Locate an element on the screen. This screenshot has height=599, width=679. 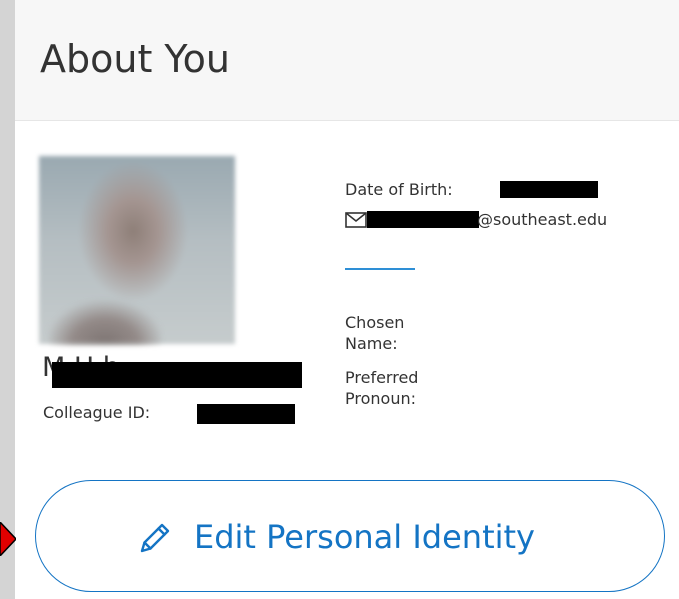
email-domain: @southeast.edu is located at coordinates (542, 219).